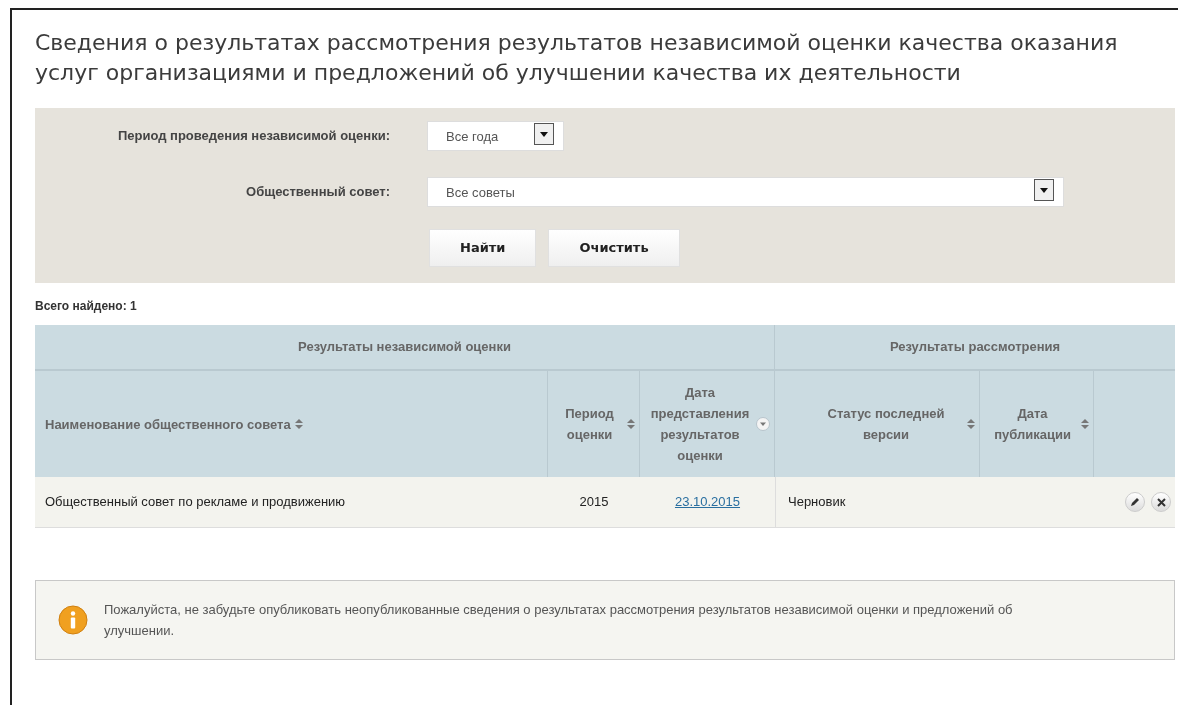 The image size is (1178, 705). I want to click on pencil-icon, so click(1135, 502).